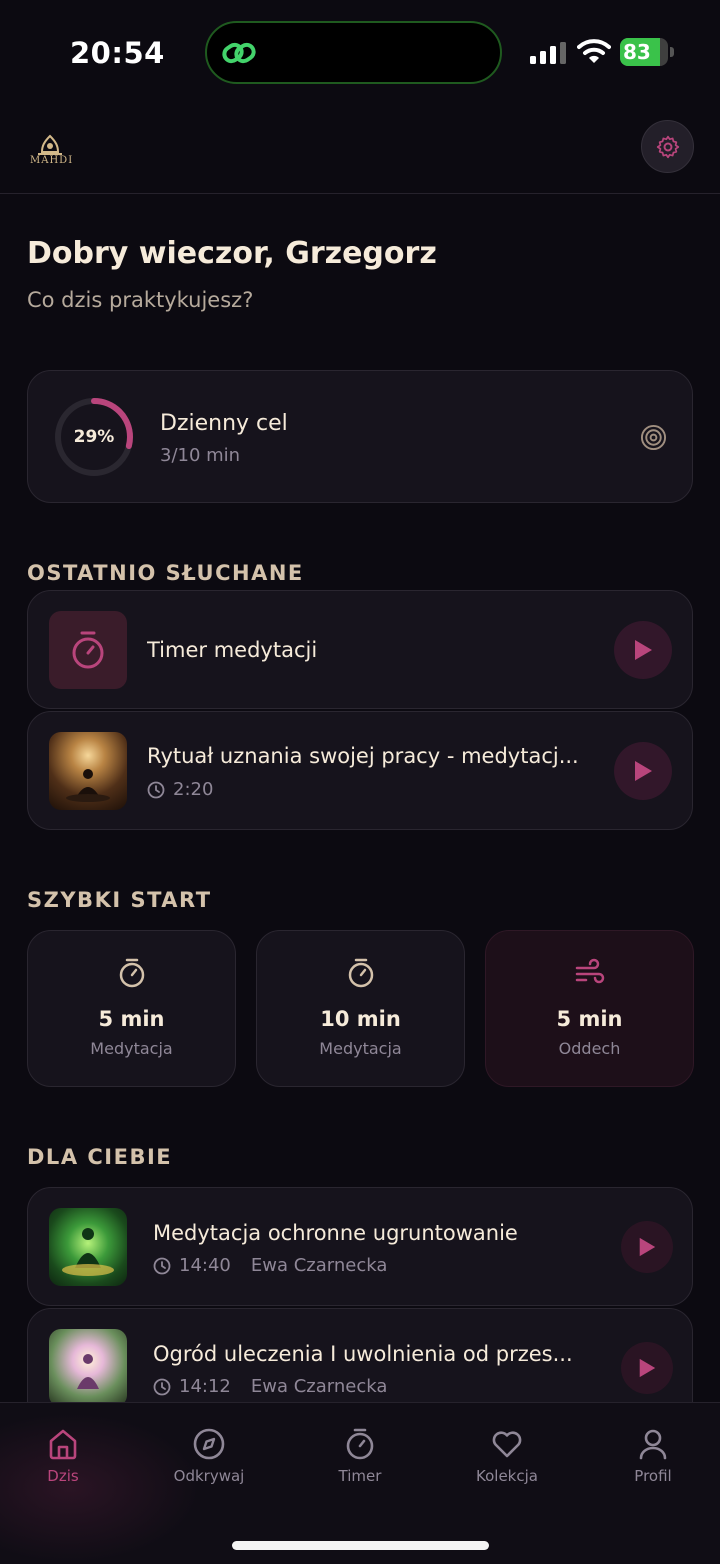  What do you see at coordinates (589, 1048) in the screenshot?
I see `quick-start-label: Oddech` at bounding box center [589, 1048].